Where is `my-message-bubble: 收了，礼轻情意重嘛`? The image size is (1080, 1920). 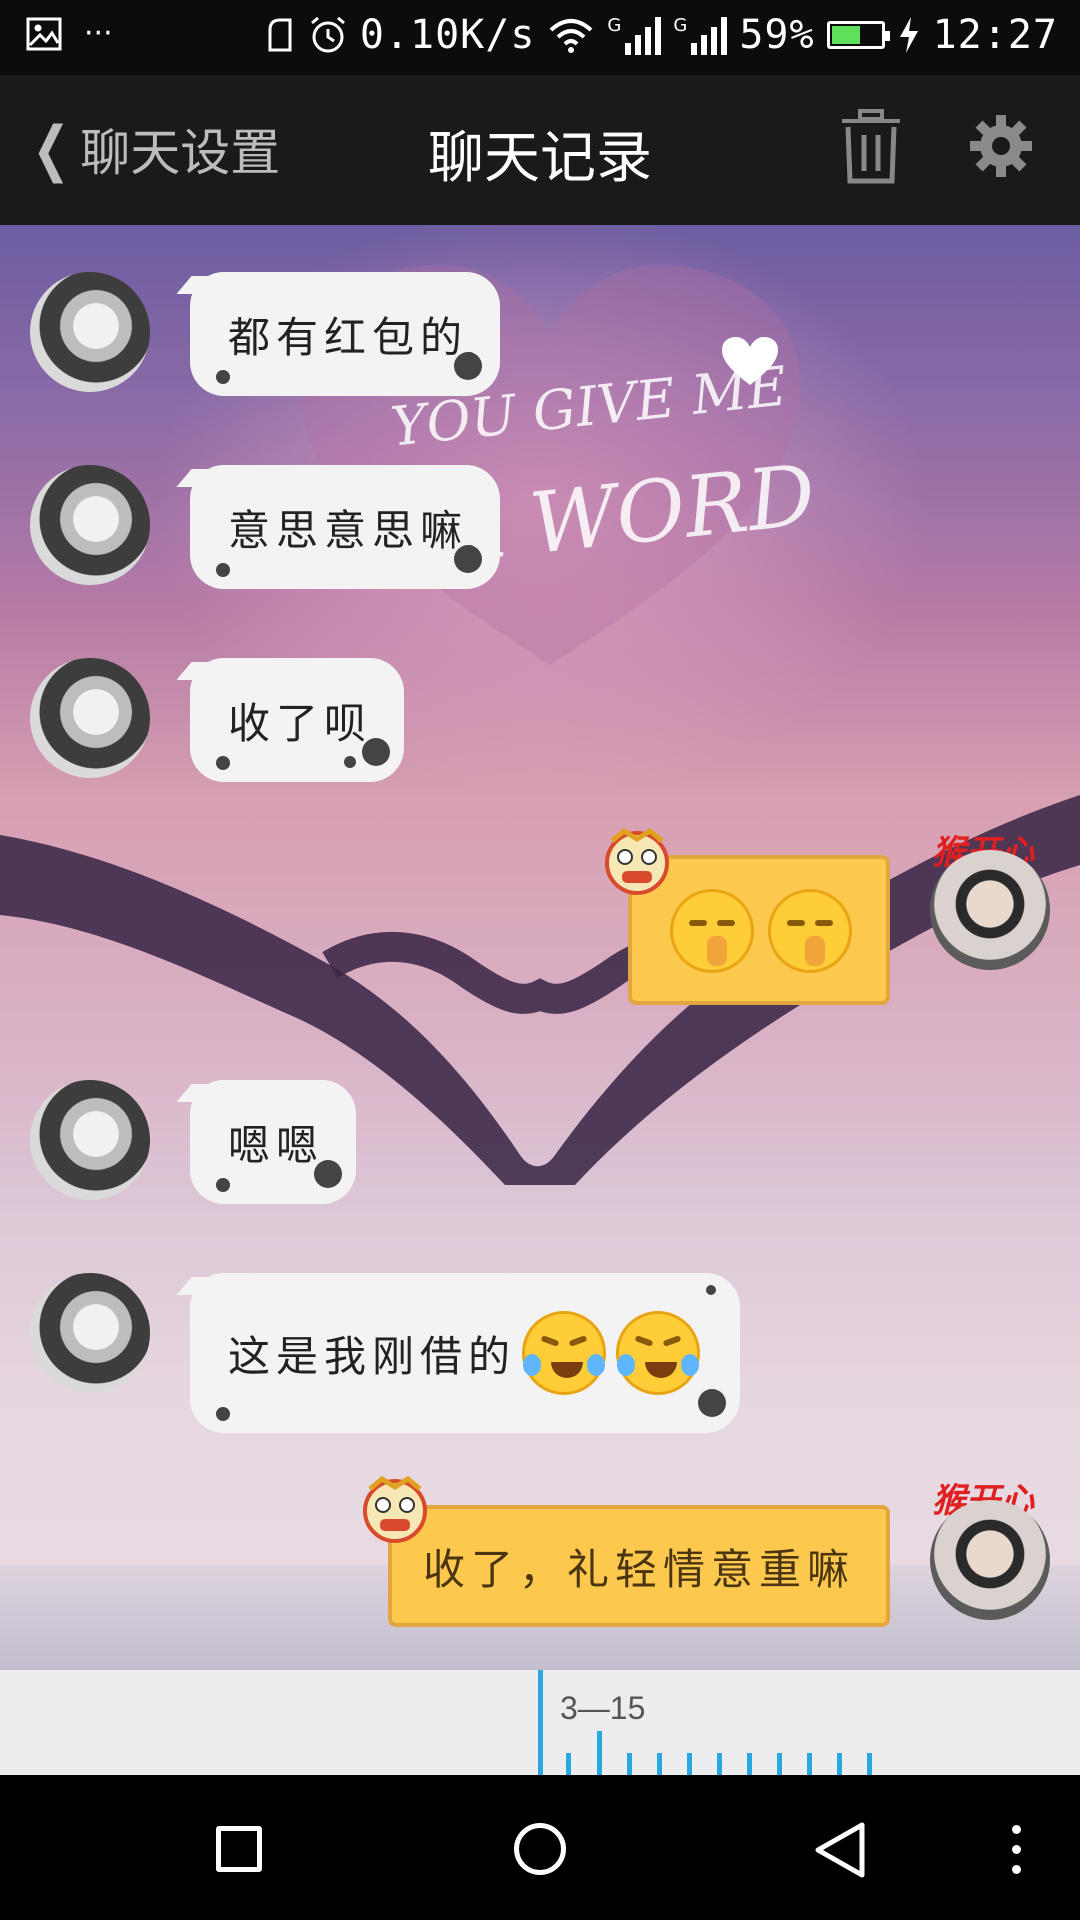 my-message-bubble: 收了，礼轻情意重嘛 is located at coordinates (639, 1566).